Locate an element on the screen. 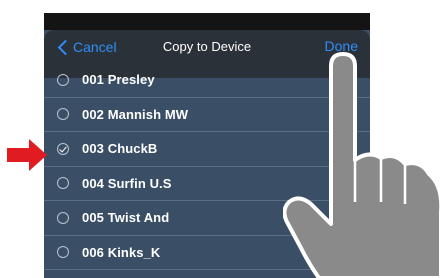  list-item-label: 002 Mannish MW is located at coordinates (135, 114).